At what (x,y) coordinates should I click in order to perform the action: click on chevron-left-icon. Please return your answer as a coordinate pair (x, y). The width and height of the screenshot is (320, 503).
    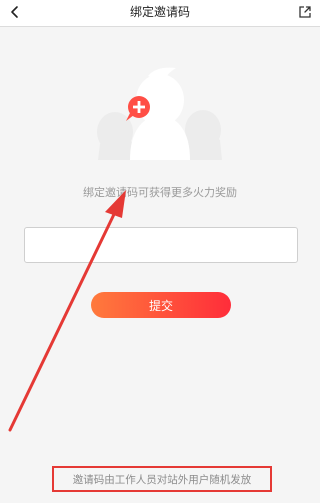
    Looking at the image, I should click on (14, 12).